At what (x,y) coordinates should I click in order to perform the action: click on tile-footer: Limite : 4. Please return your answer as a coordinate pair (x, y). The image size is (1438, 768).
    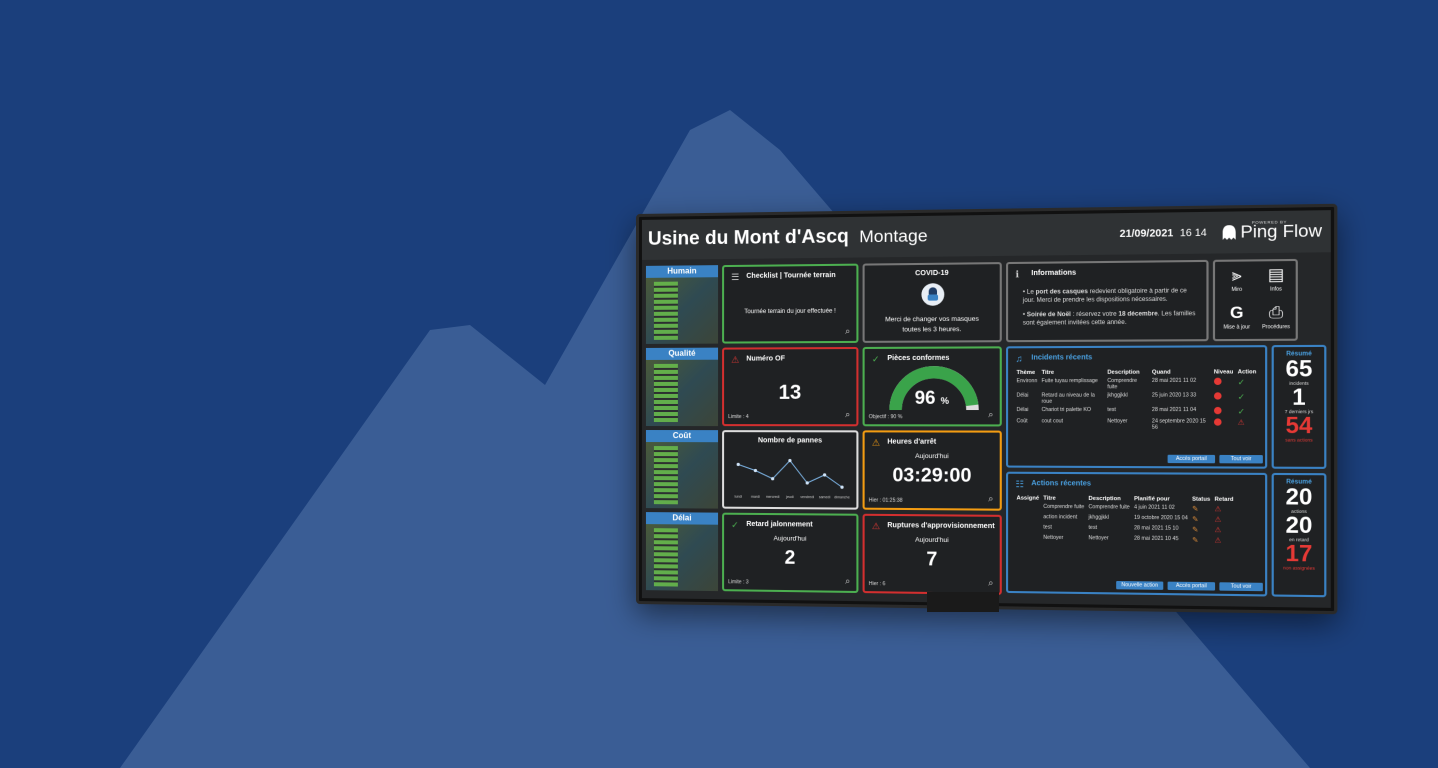
    Looking at the image, I should click on (738, 417).